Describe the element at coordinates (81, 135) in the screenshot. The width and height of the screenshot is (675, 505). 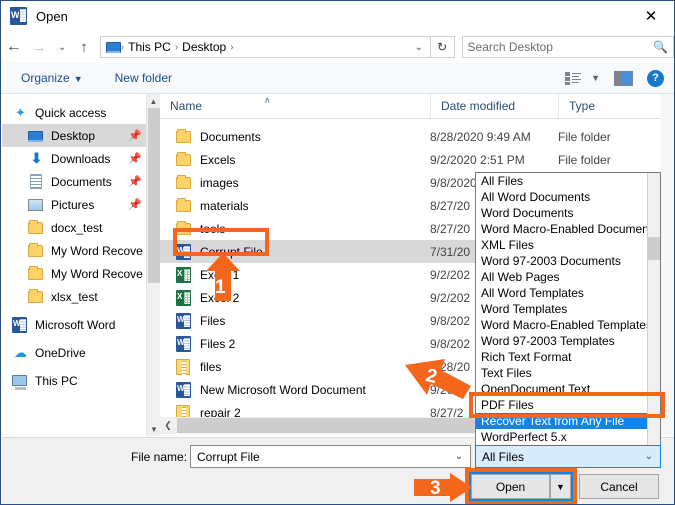
I see `sidebar-item-desktop: Desktop 📌` at that location.